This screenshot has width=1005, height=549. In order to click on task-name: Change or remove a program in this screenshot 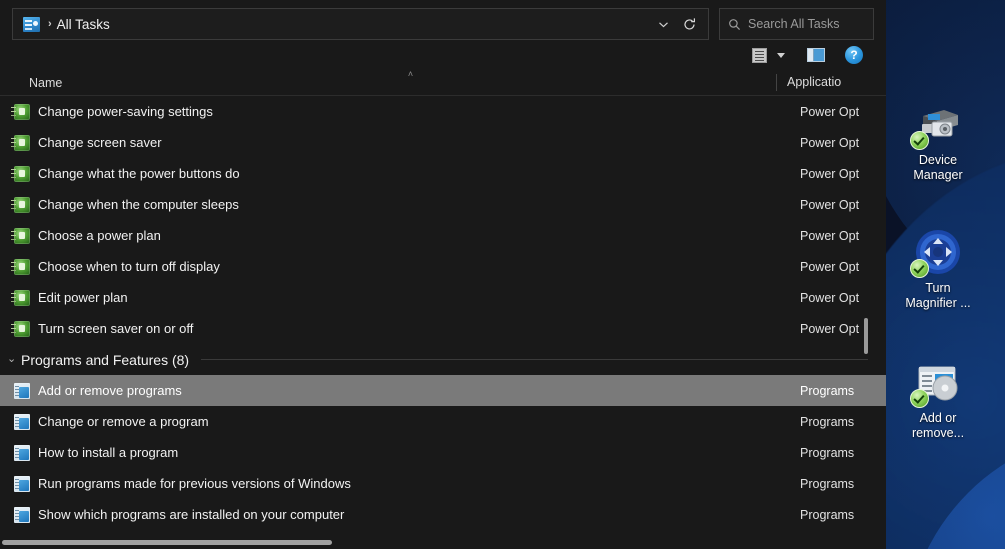, I will do `click(123, 421)`.